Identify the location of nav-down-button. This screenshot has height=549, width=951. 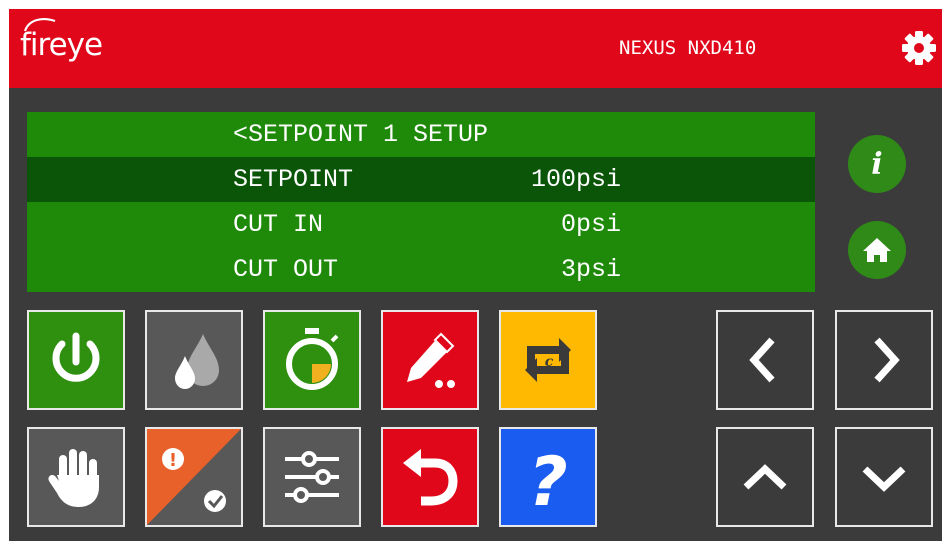
(884, 477).